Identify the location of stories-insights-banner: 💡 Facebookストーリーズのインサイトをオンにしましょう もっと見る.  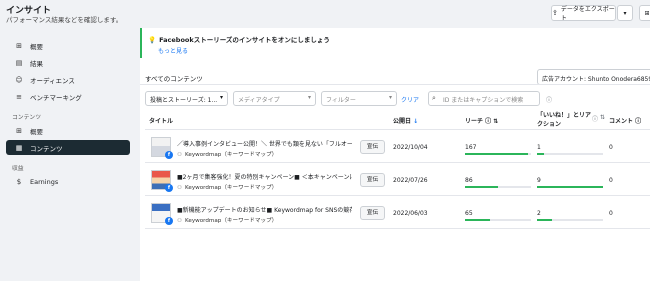
(395, 43).